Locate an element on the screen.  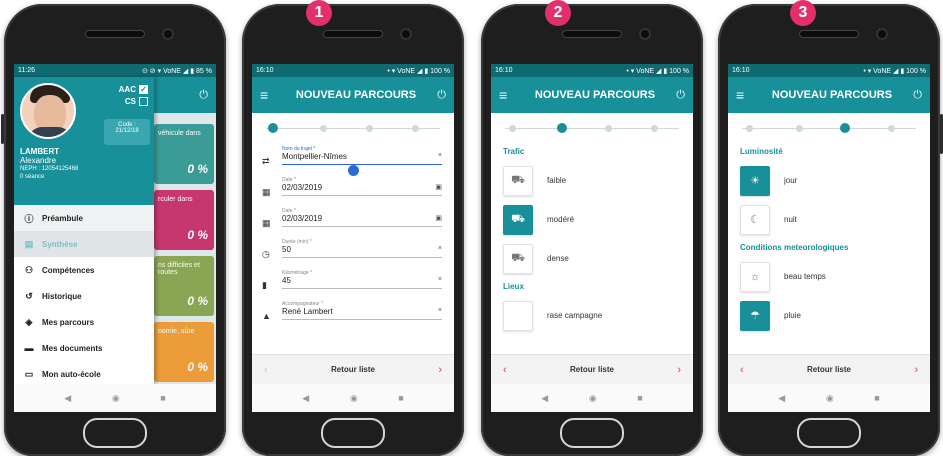
form-field: ⇄ Nom du trajet * Montpellier-Nîmes × is located at coordinates (353, 159).